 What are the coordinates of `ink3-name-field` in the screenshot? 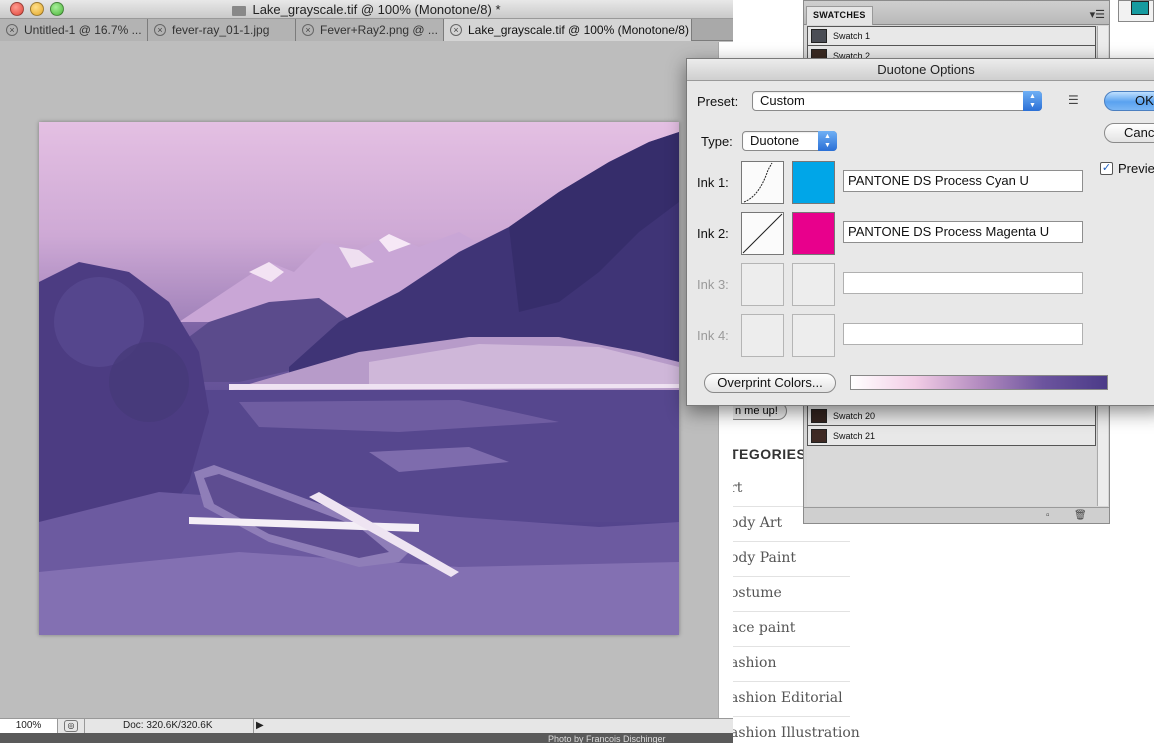 It's located at (963, 283).